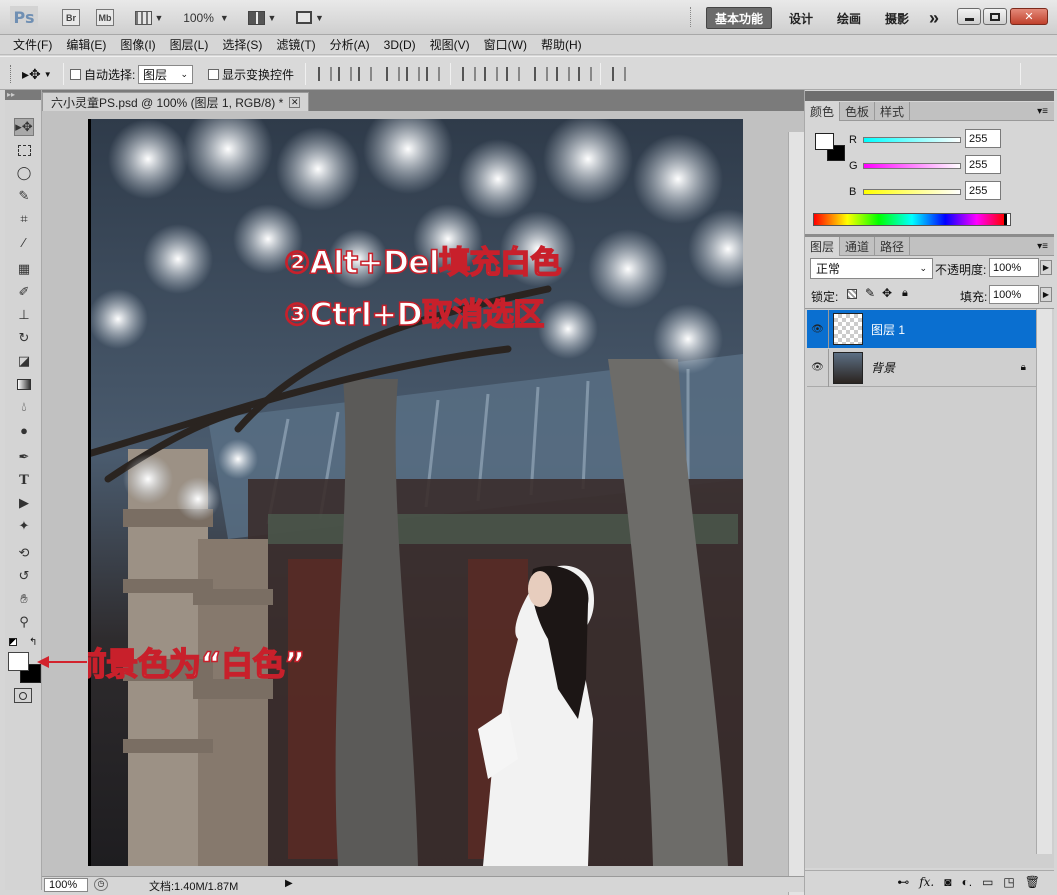  I want to click on type-tool-icon: T, so click(24, 480).